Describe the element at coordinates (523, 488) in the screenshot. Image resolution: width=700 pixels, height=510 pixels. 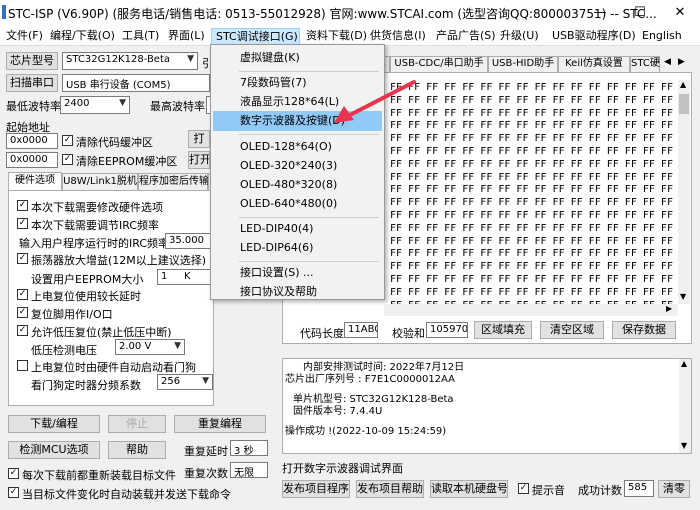
I see `beep-checkbox: ✓` at that location.